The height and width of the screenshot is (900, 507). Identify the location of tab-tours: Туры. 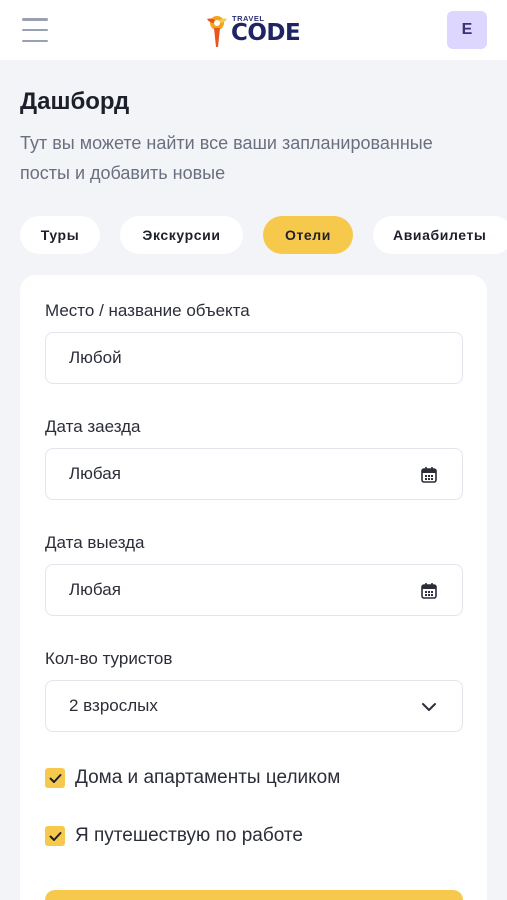
(60, 235).